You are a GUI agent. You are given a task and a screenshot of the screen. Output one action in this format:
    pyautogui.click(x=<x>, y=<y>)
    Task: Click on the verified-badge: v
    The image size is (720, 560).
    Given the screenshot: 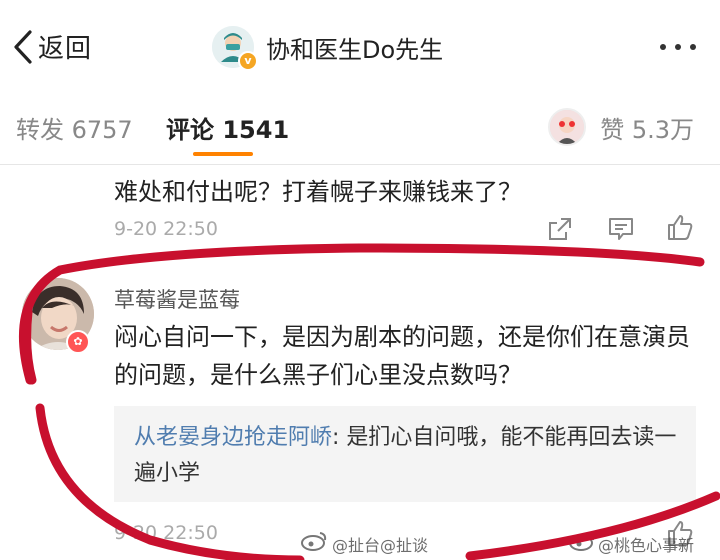 What is the action you would take?
    pyautogui.click(x=248, y=61)
    